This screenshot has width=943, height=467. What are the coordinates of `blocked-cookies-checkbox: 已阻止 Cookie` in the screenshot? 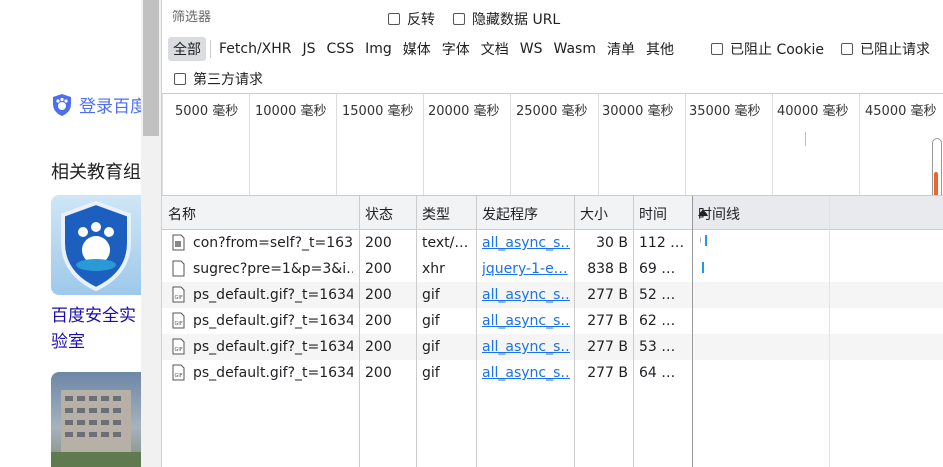 It's located at (767, 49).